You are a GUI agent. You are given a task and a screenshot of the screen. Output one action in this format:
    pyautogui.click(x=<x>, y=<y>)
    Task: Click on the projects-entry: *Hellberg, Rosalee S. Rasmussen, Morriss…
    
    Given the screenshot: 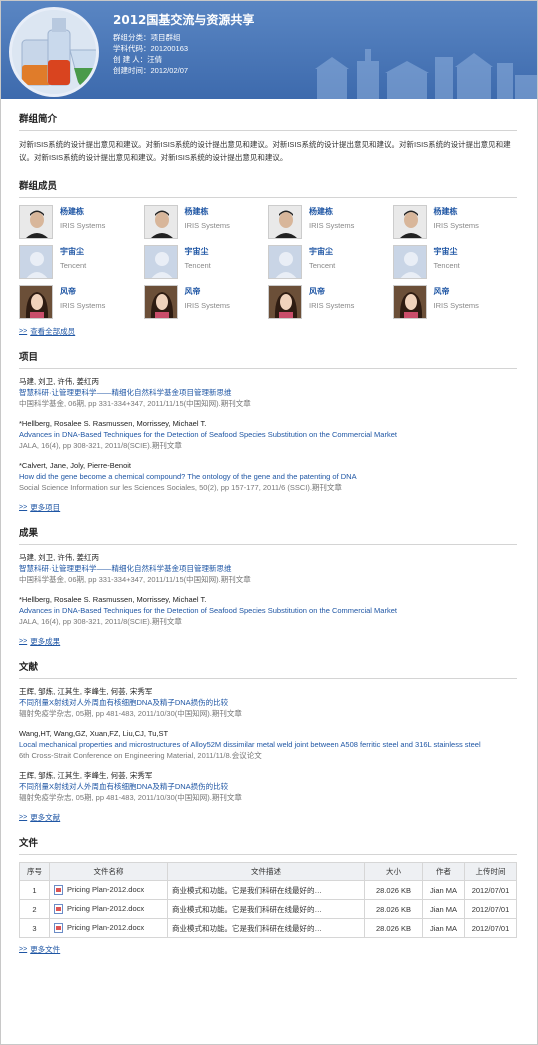 What is the action you would take?
    pyautogui.click(x=268, y=434)
    